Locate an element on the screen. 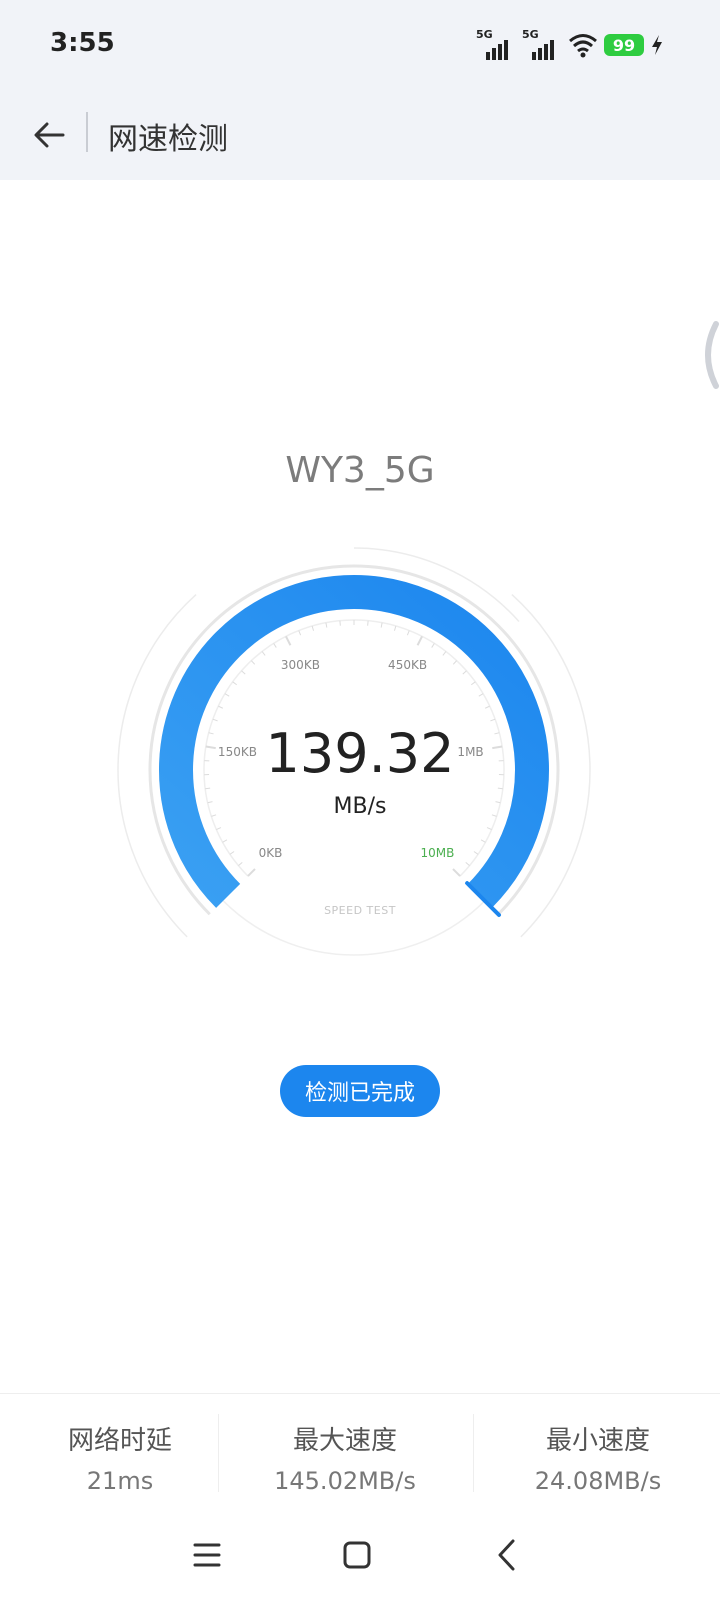  page-title: 网速检测 is located at coordinates (168, 139).